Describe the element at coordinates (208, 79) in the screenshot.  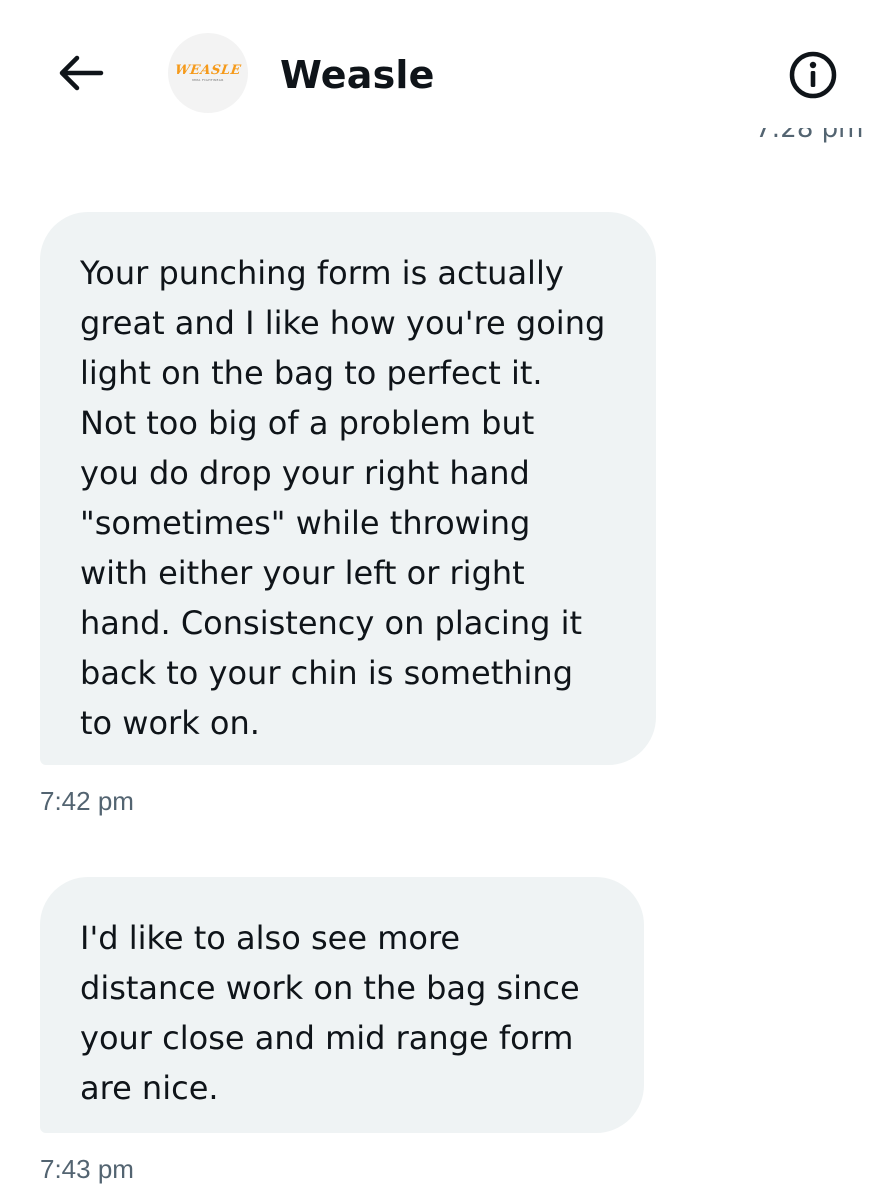
I see `avatar-logo-subtext: MMA FIGHTWEAR` at that location.